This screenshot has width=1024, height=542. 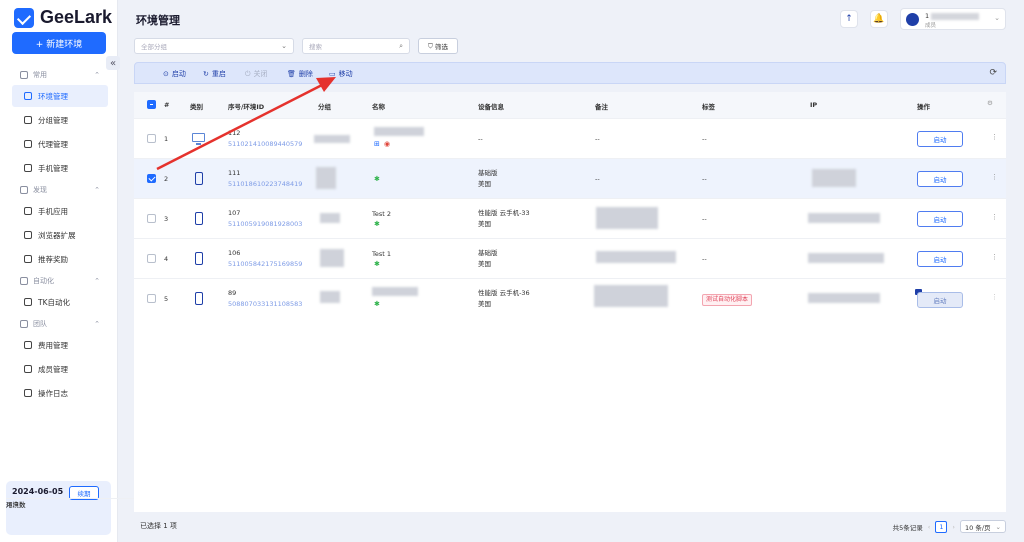 I want to click on nav-group-team: 团队 ⌃, so click(x=59, y=323).